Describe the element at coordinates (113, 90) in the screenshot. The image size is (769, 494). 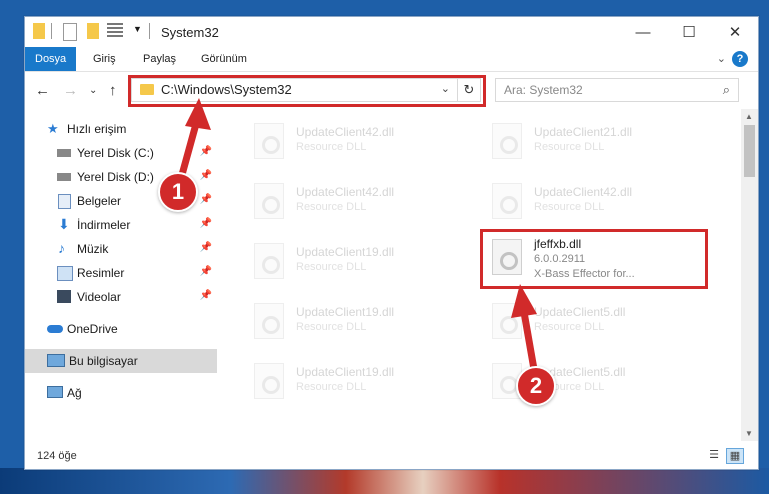
I see `up-button: ↑` at that location.